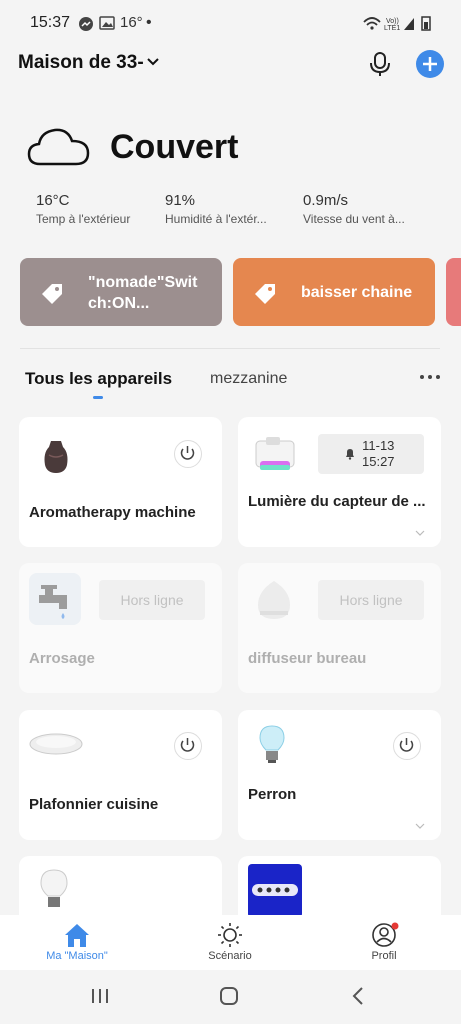 This screenshot has width=461, height=1024. What do you see at coordinates (120, 775) in the screenshot?
I see `device-card-plafonnier-cuisine: Plafonnier cuisine` at bounding box center [120, 775].